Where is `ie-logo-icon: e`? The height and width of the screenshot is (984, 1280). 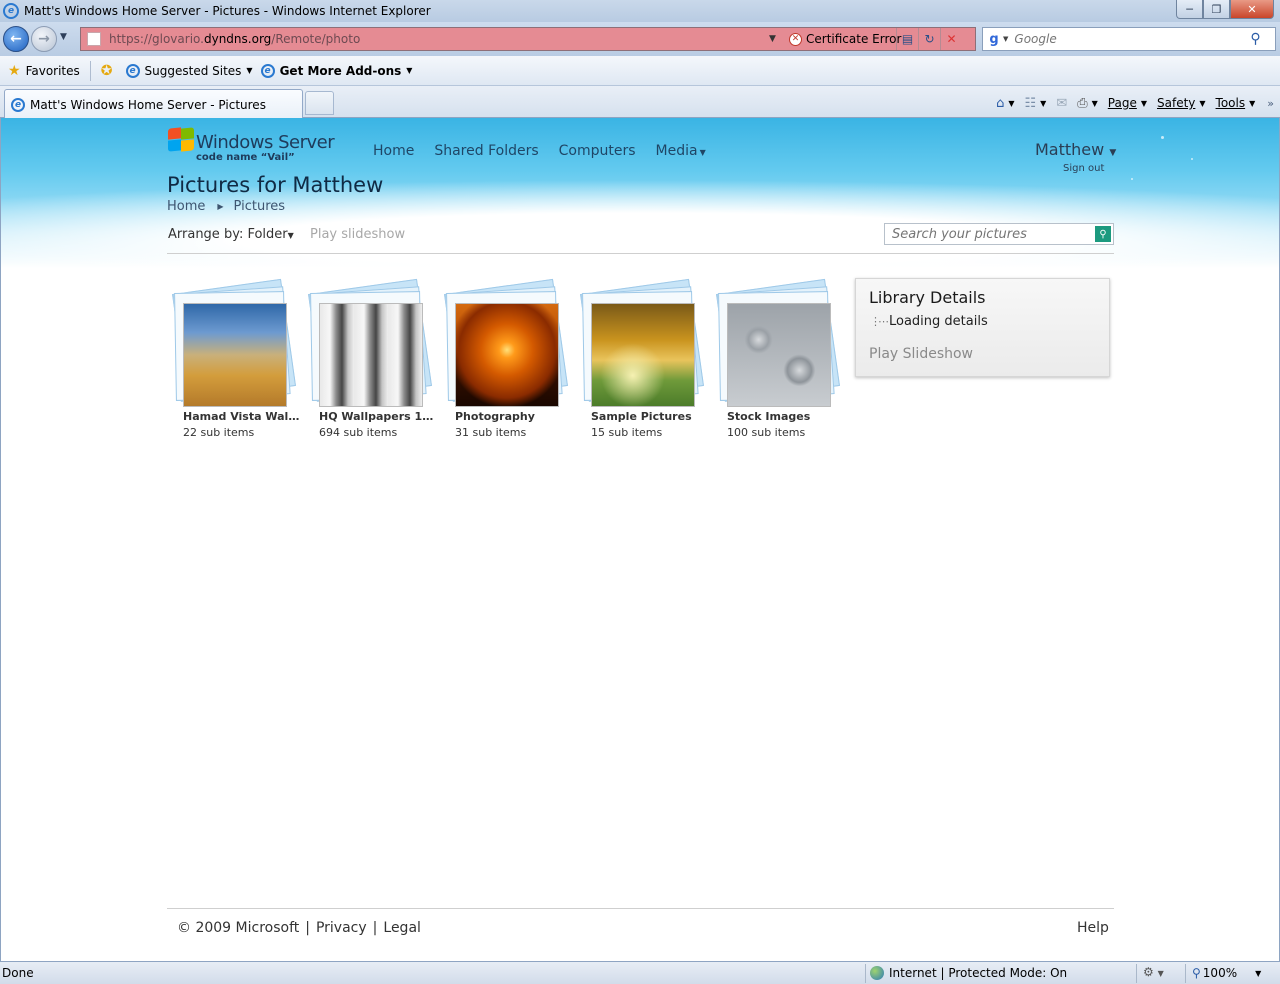 ie-logo-icon: e is located at coordinates (11, 11).